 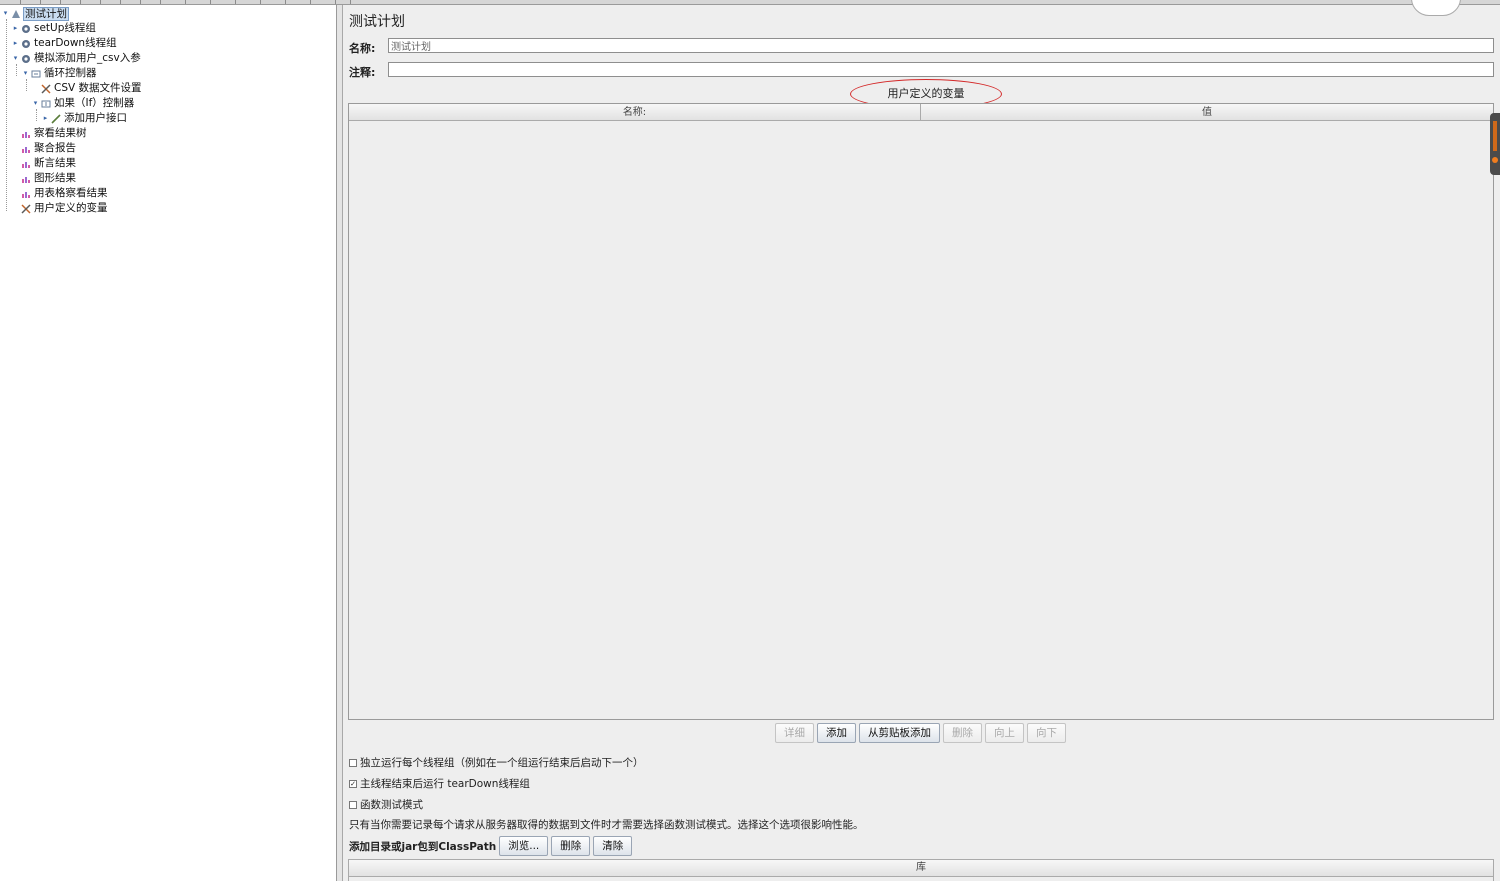 I want to click on tree-node-simulate-add-user: ▾ 模拟添加用户_csv入参, so click(x=76, y=58).